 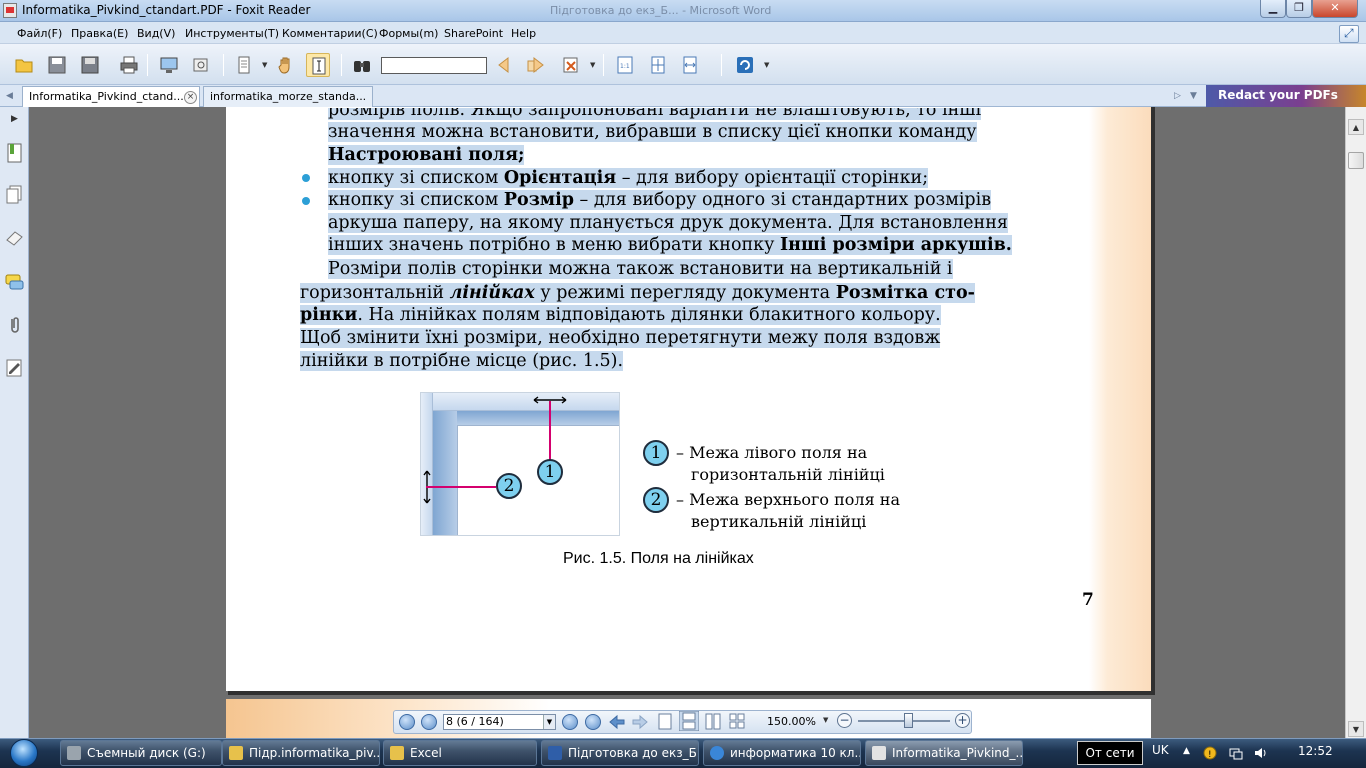 I want to click on scroll-down-icon: ▼, so click(x=1356, y=729).